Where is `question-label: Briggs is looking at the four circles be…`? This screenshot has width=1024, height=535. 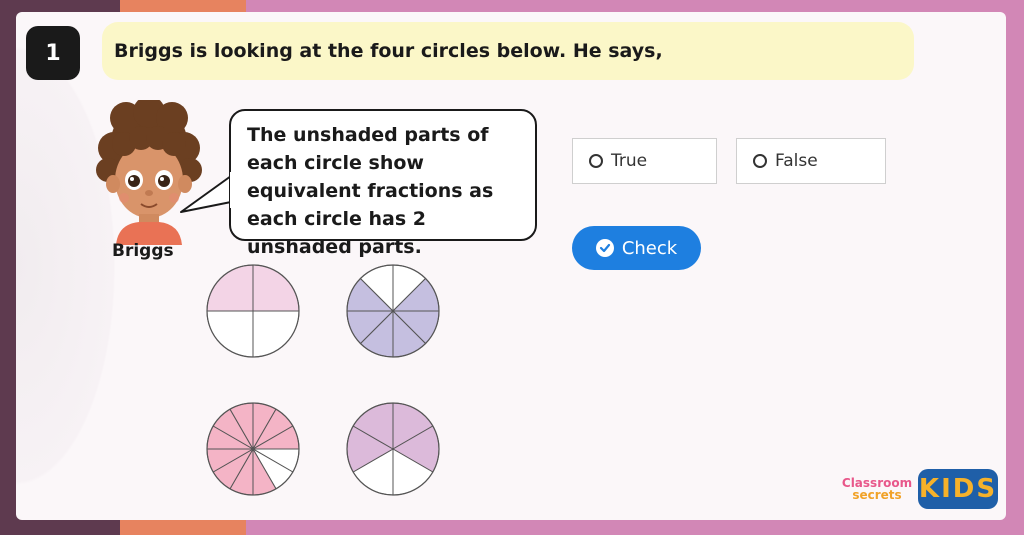
question-label: Briggs is looking at the four circles be… is located at coordinates (388, 51).